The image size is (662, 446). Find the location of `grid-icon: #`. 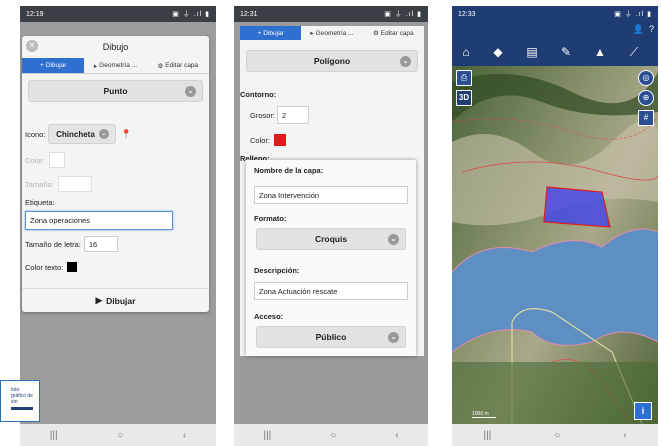

grid-icon: # is located at coordinates (646, 118).